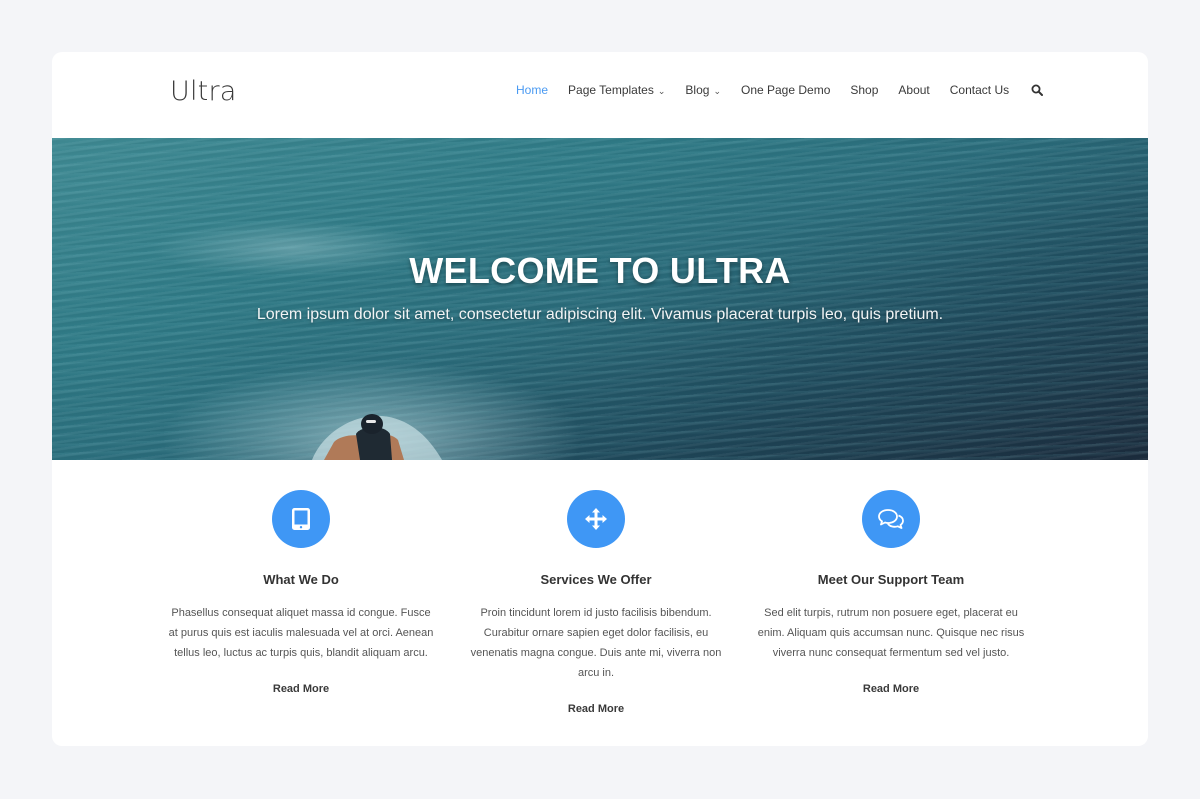 The width and height of the screenshot is (1200, 799). I want to click on nav-item-blog: Blog ⌄, so click(703, 90).